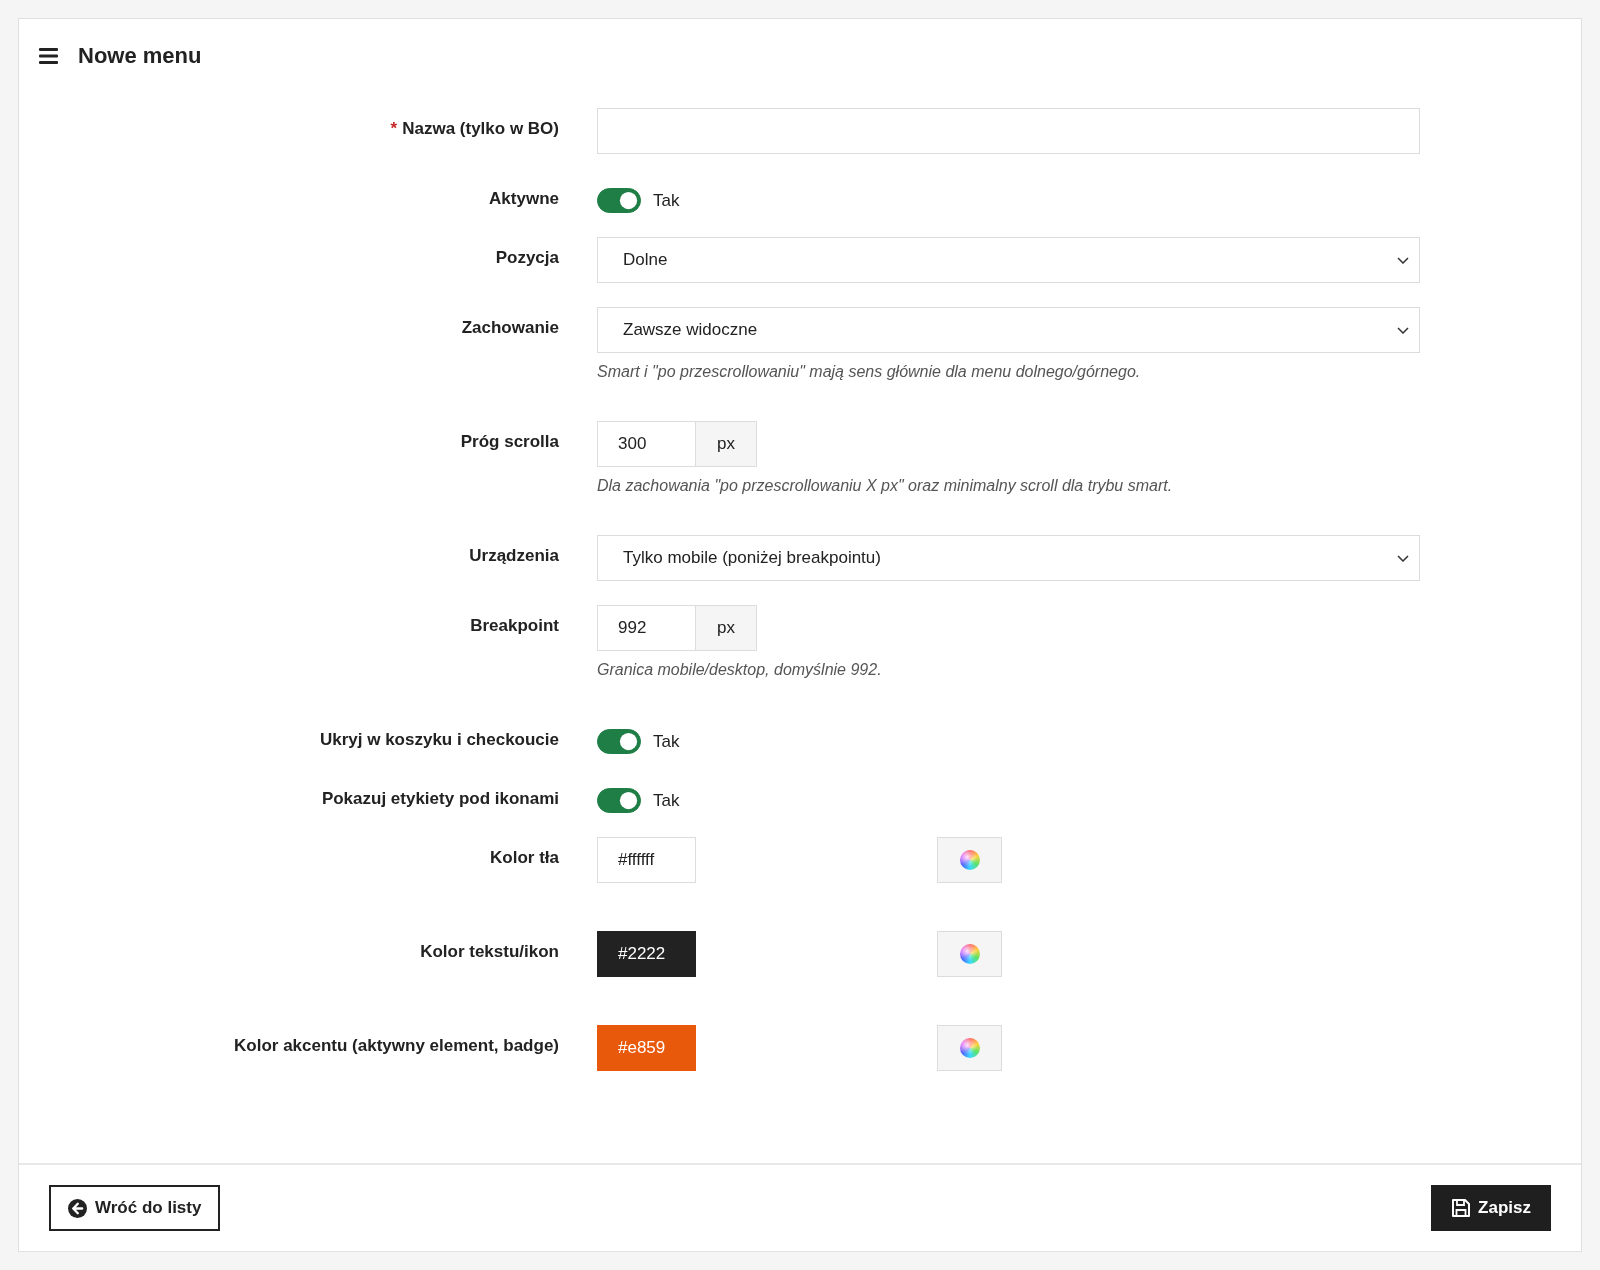 The image size is (1600, 1270). Describe the element at coordinates (510, 327) in the screenshot. I see `field-label: Zachowanie` at that location.